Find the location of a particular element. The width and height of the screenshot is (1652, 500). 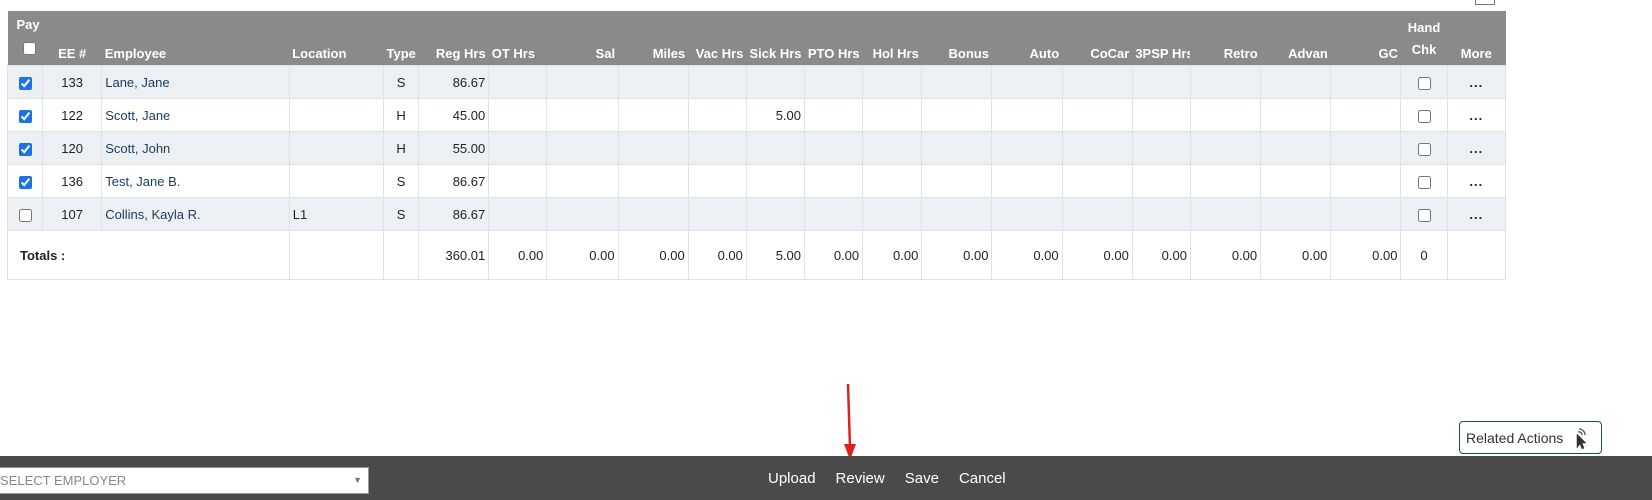

col-sick-hrs: Sick Hrs is located at coordinates (775, 38).